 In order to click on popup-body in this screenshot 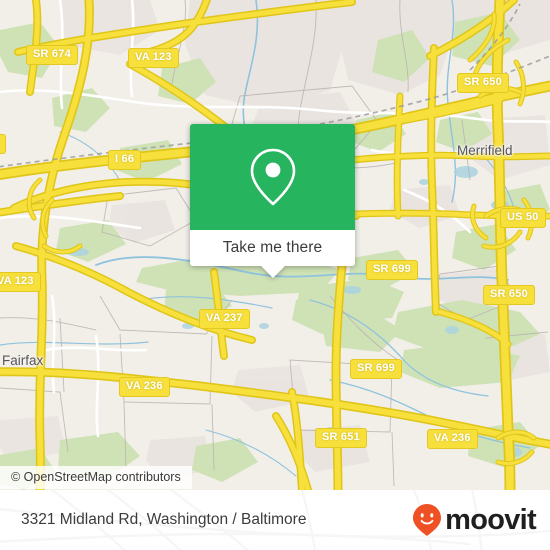, I will do `click(272, 177)`.